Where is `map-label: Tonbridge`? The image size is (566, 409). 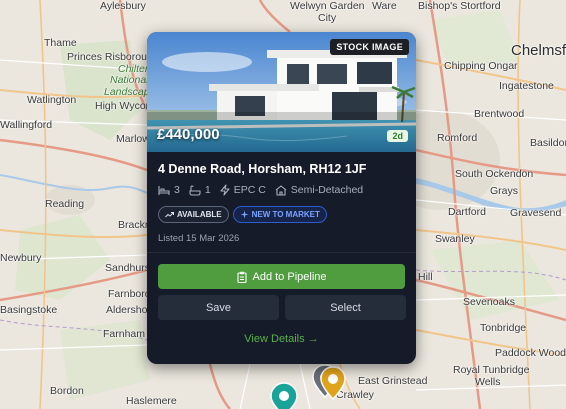
map-label: Tonbridge is located at coordinates (503, 328).